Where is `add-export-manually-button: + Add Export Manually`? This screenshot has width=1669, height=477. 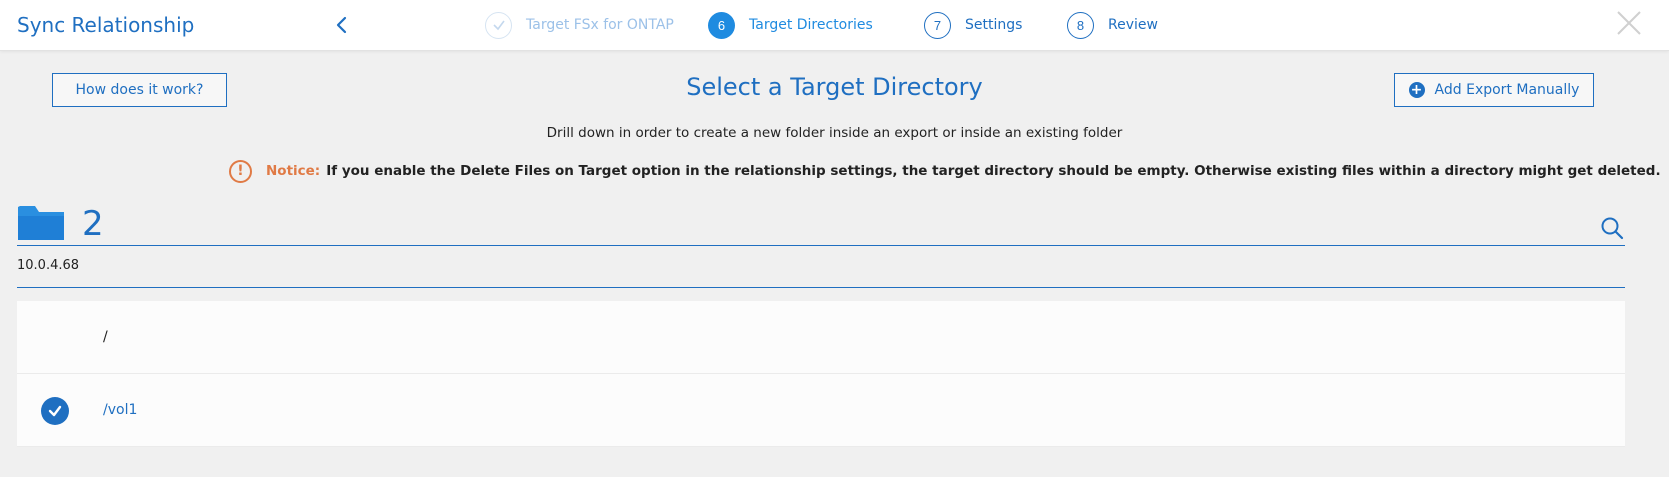
add-export-manually-button: + Add Export Manually is located at coordinates (1494, 90).